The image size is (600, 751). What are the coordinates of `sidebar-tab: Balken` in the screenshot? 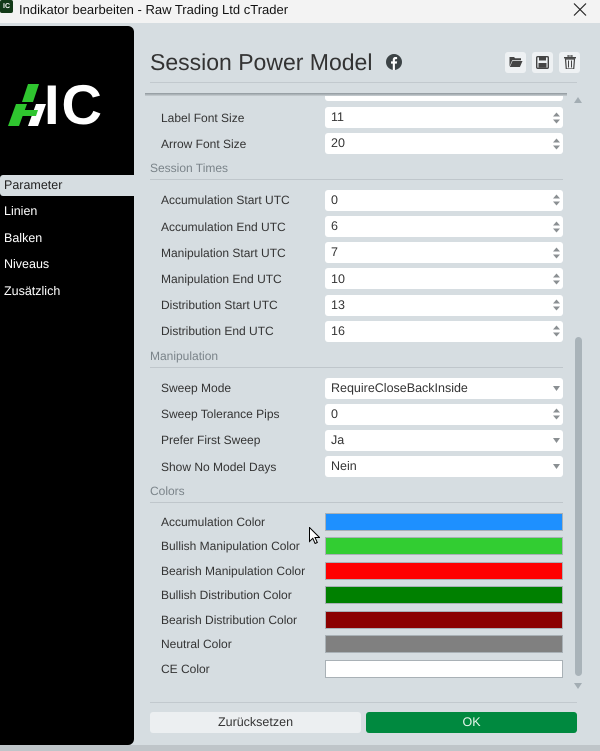 It's located at (67, 238).